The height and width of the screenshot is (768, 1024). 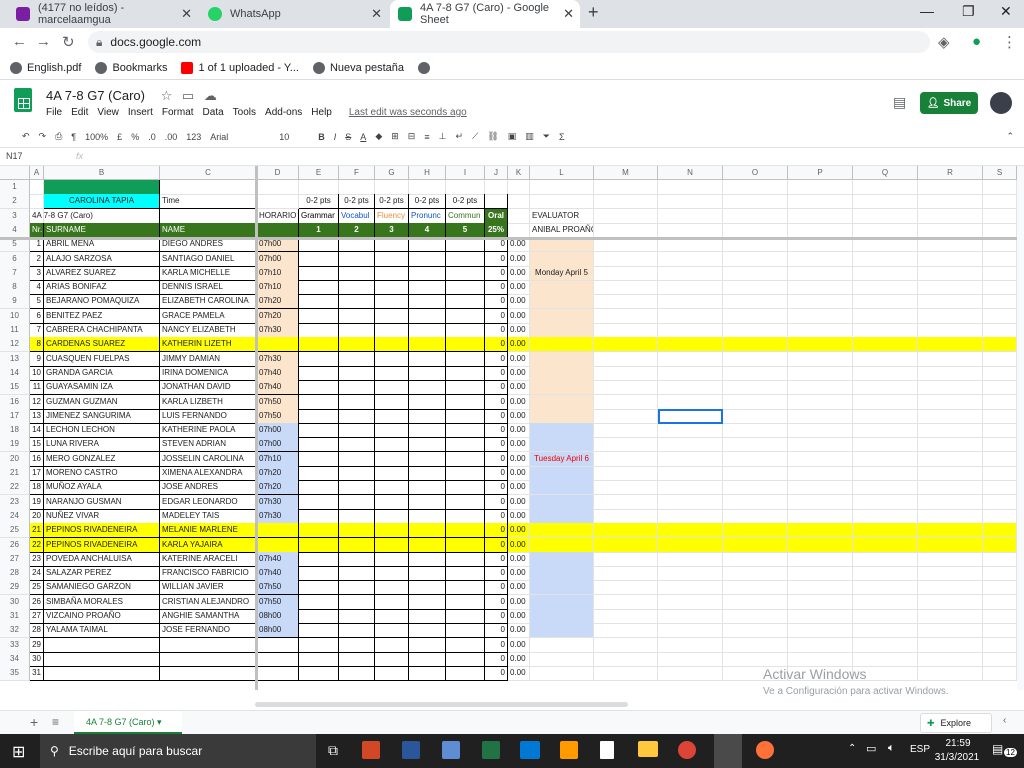 What do you see at coordinates (15, 659) in the screenshot?
I see `row-header: 34` at bounding box center [15, 659].